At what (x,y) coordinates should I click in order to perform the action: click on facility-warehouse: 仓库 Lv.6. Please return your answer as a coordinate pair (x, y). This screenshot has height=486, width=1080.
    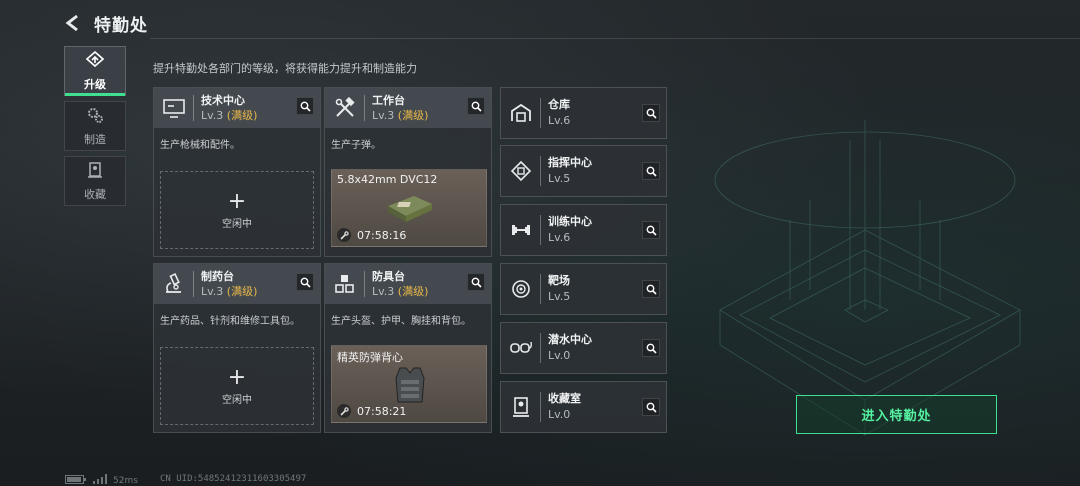
    Looking at the image, I should click on (583, 113).